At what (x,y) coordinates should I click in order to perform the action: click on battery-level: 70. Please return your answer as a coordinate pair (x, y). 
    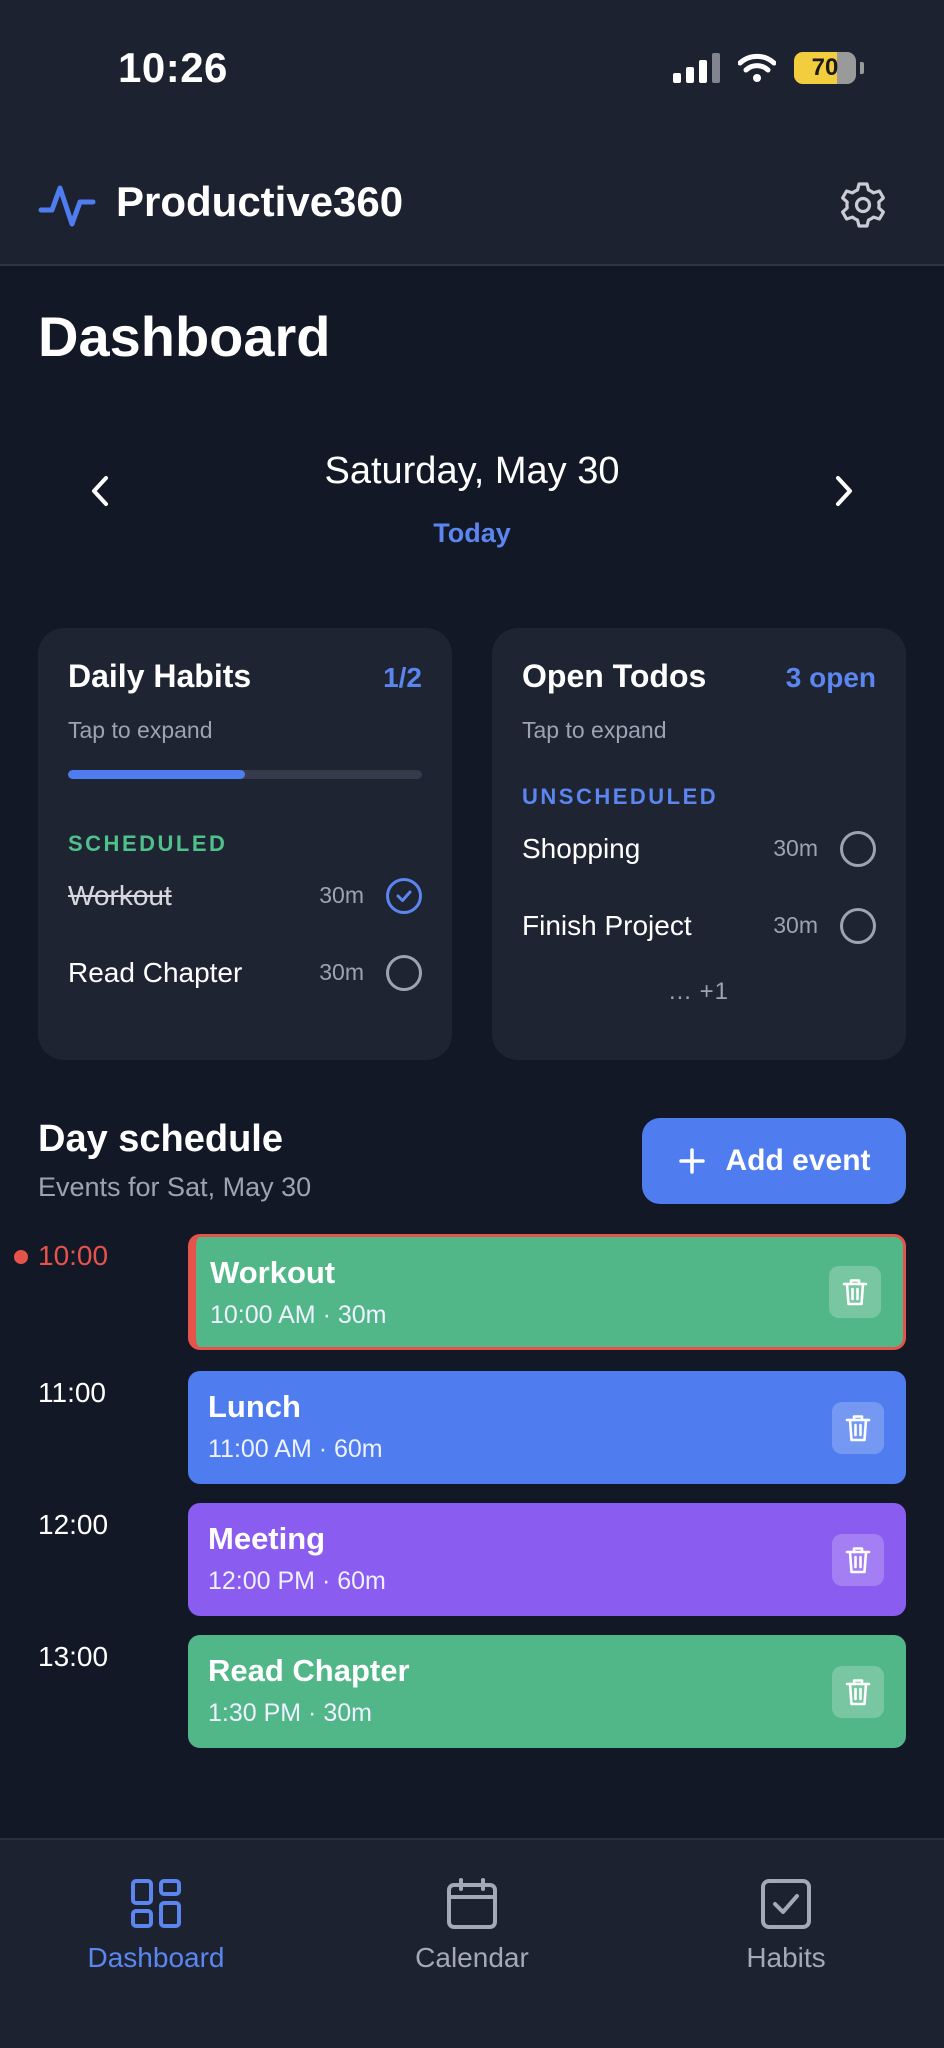
    Looking at the image, I should click on (825, 67).